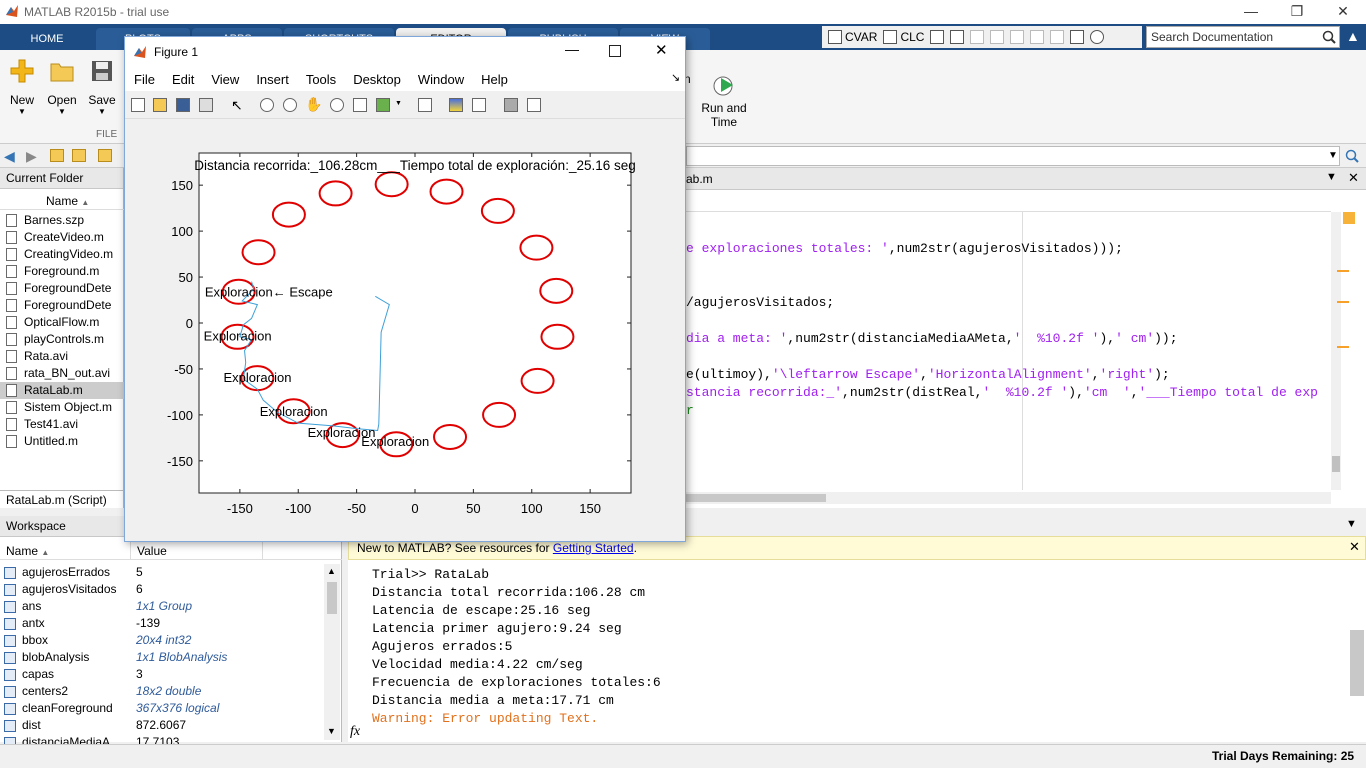 This screenshot has width=1366, height=768. Describe the element at coordinates (162, 623) in the screenshot. I see `workspace-row: antx -139` at that location.